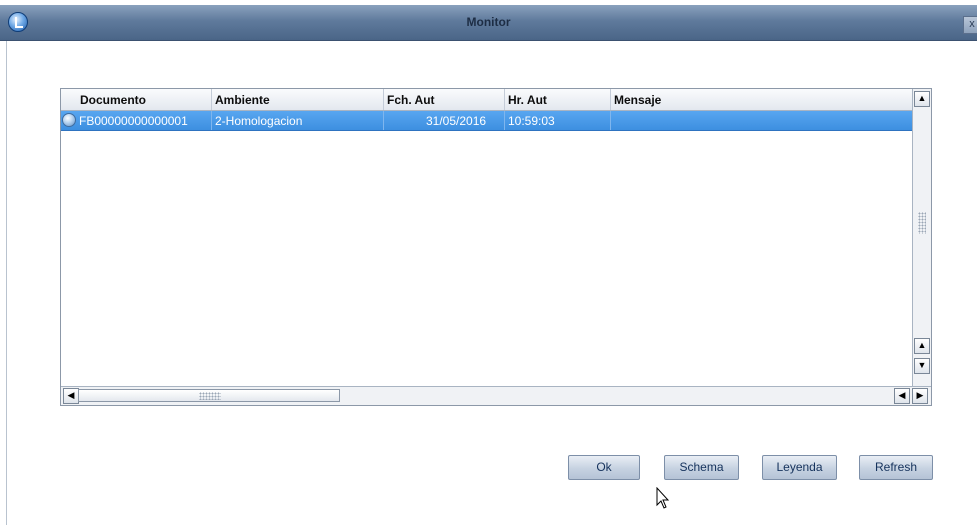  What do you see at coordinates (69, 120) in the screenshot?
I see `status-legend-icon` at bounding box center [69, 120].